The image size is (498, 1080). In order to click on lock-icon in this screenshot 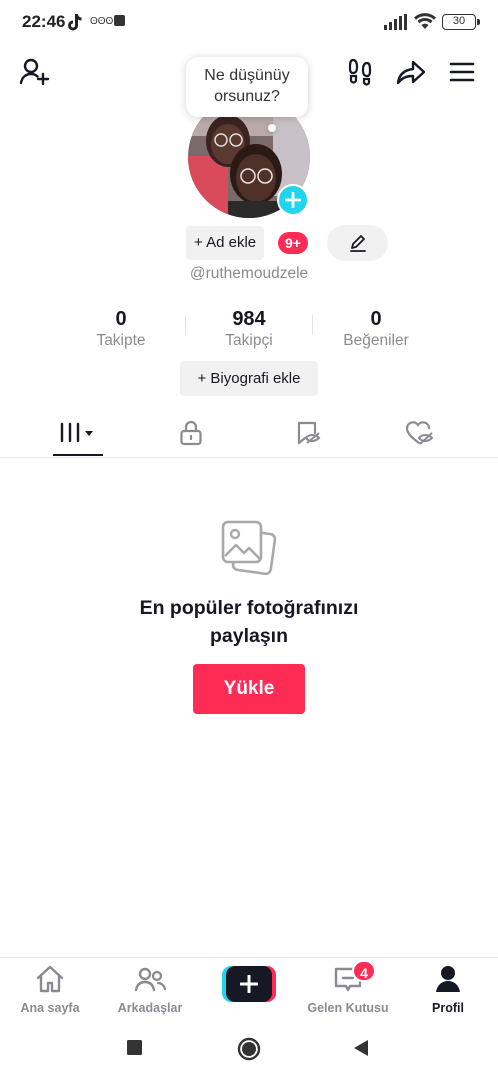, I will do `click(191, 433)`.